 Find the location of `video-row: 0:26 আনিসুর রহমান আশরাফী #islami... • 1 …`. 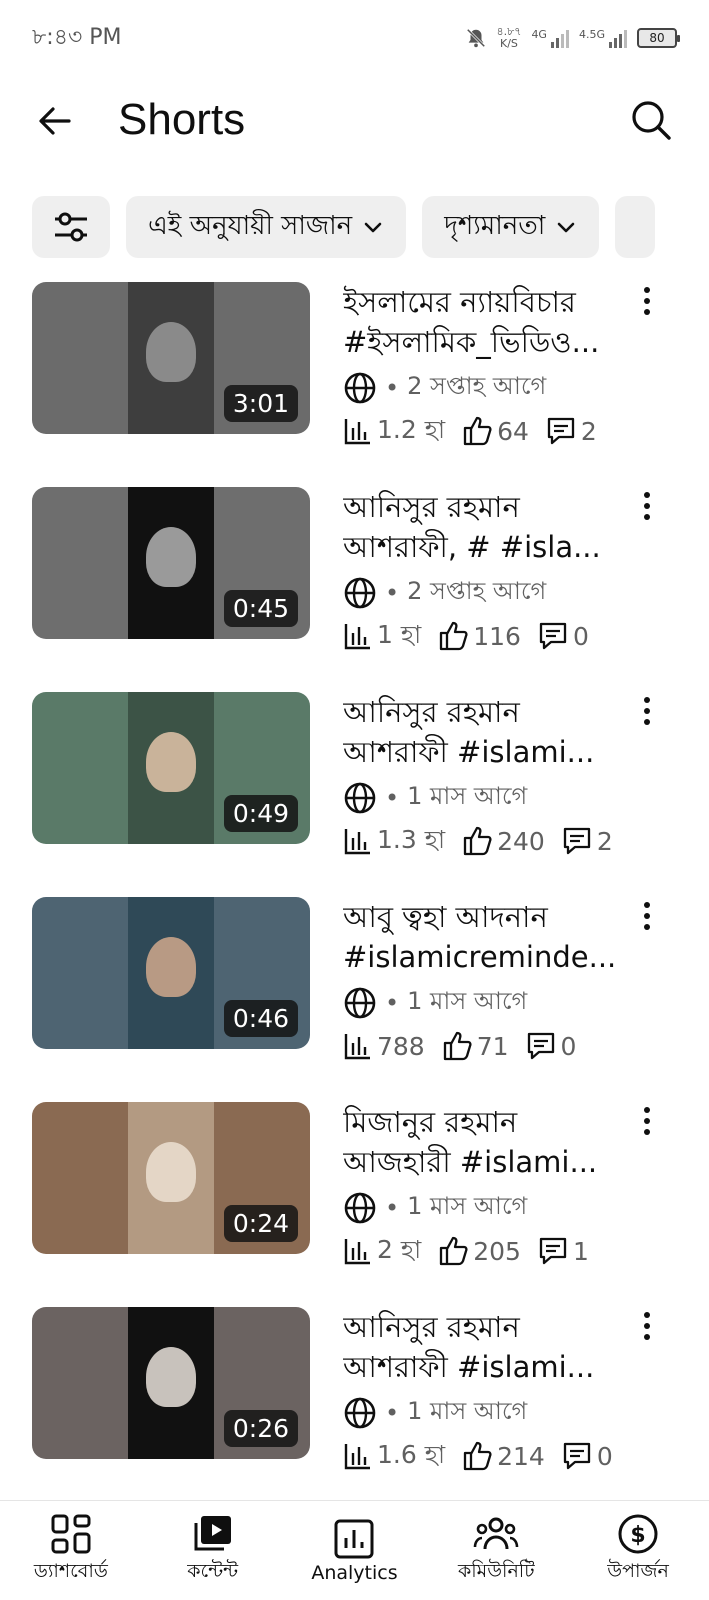

video-row: 0:26 আনিসুর রহমান আশরাফী #islami... • 1 … is located at coordinates (354, 1392).